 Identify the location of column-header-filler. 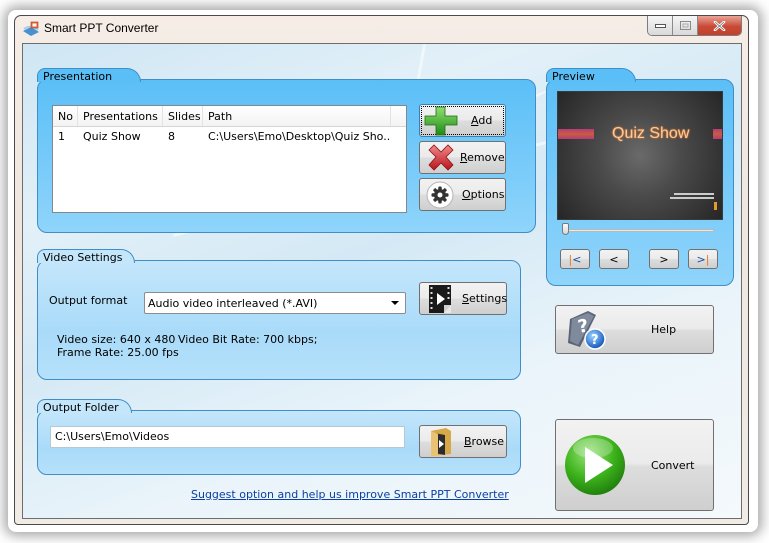
(398, 116).